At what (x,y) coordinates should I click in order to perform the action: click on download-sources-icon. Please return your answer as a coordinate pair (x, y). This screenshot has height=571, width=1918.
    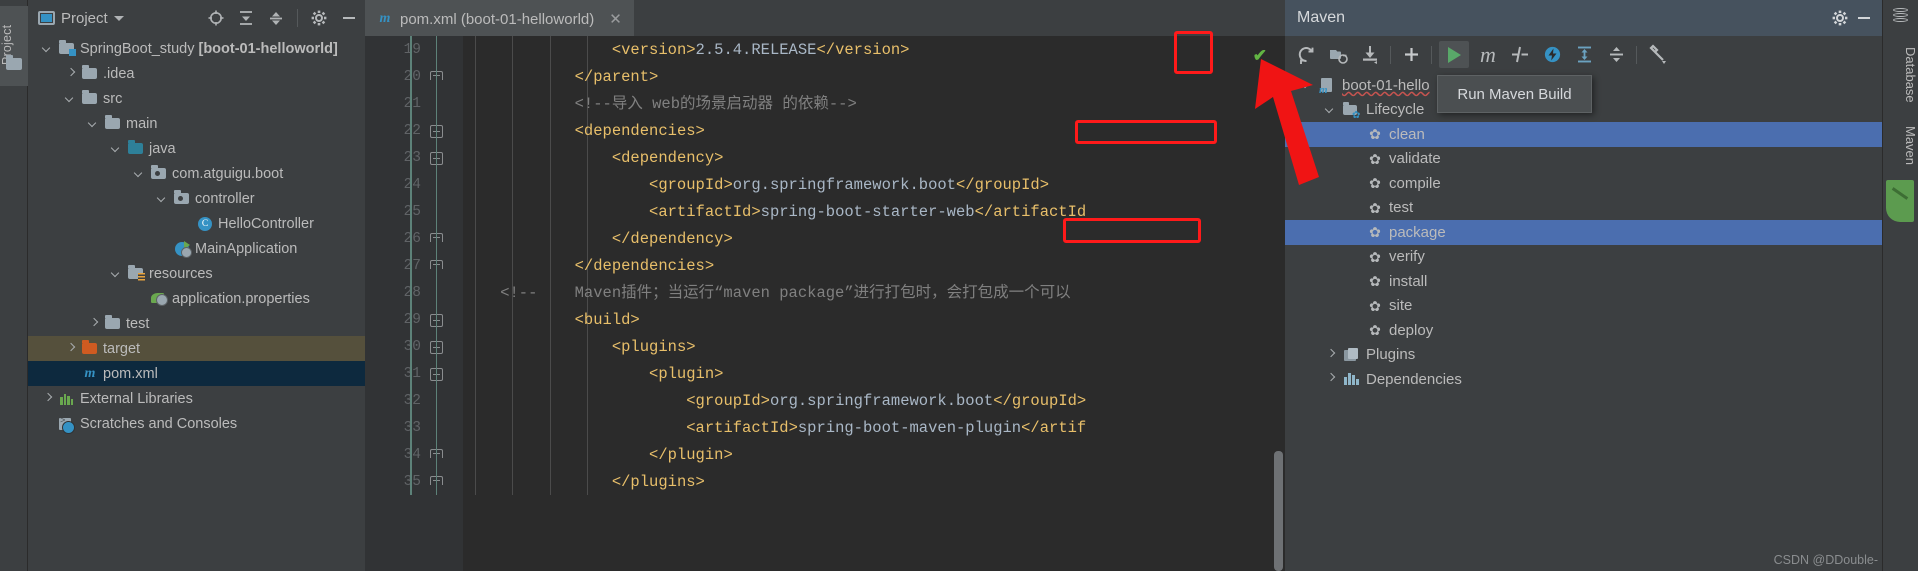
    Looking at the image, I should click on (1370, 54).